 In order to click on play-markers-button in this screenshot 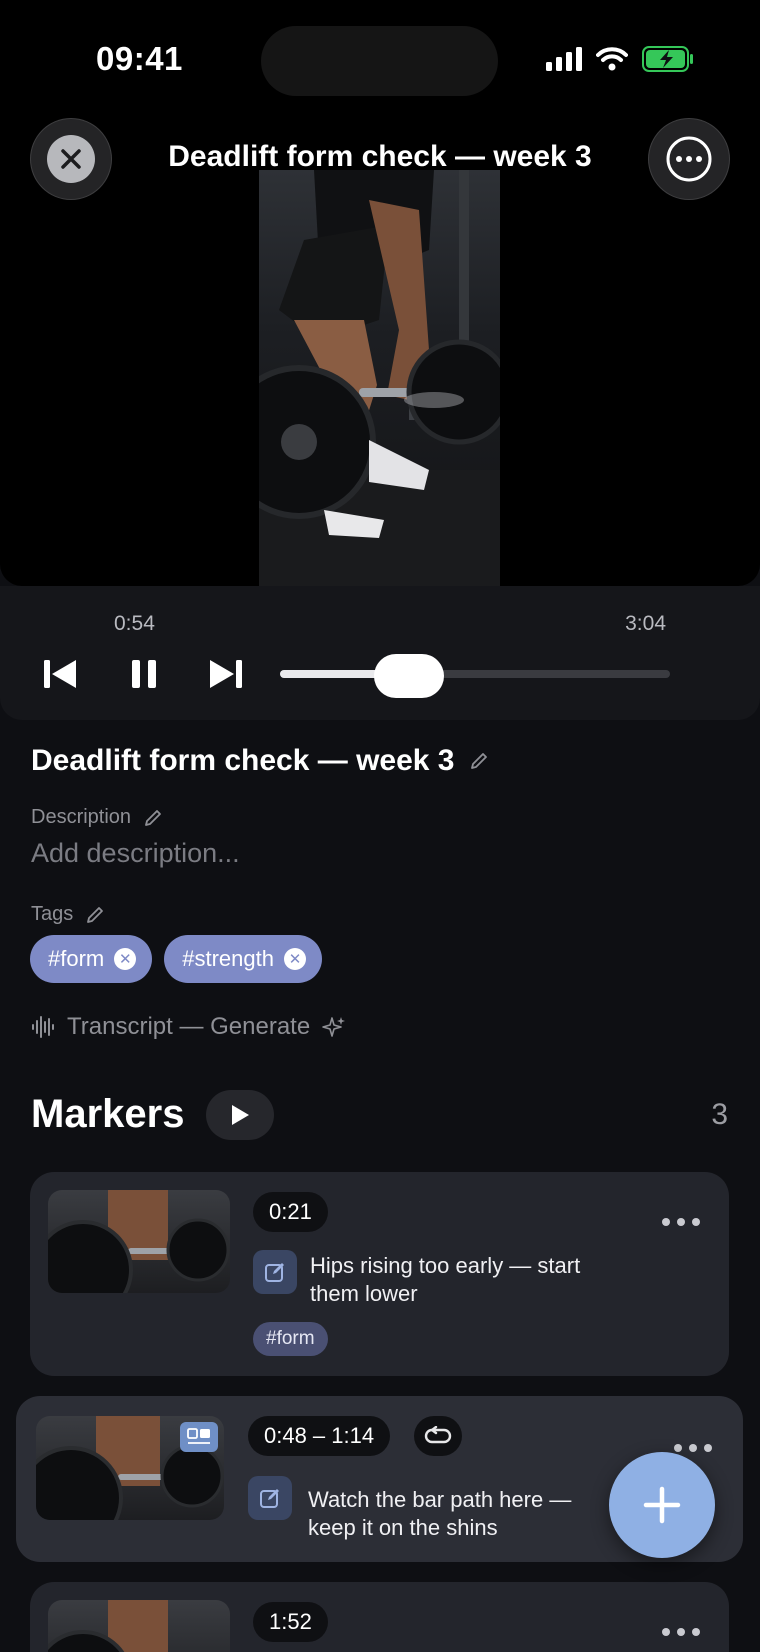, I will do `click(240, 1115)`.